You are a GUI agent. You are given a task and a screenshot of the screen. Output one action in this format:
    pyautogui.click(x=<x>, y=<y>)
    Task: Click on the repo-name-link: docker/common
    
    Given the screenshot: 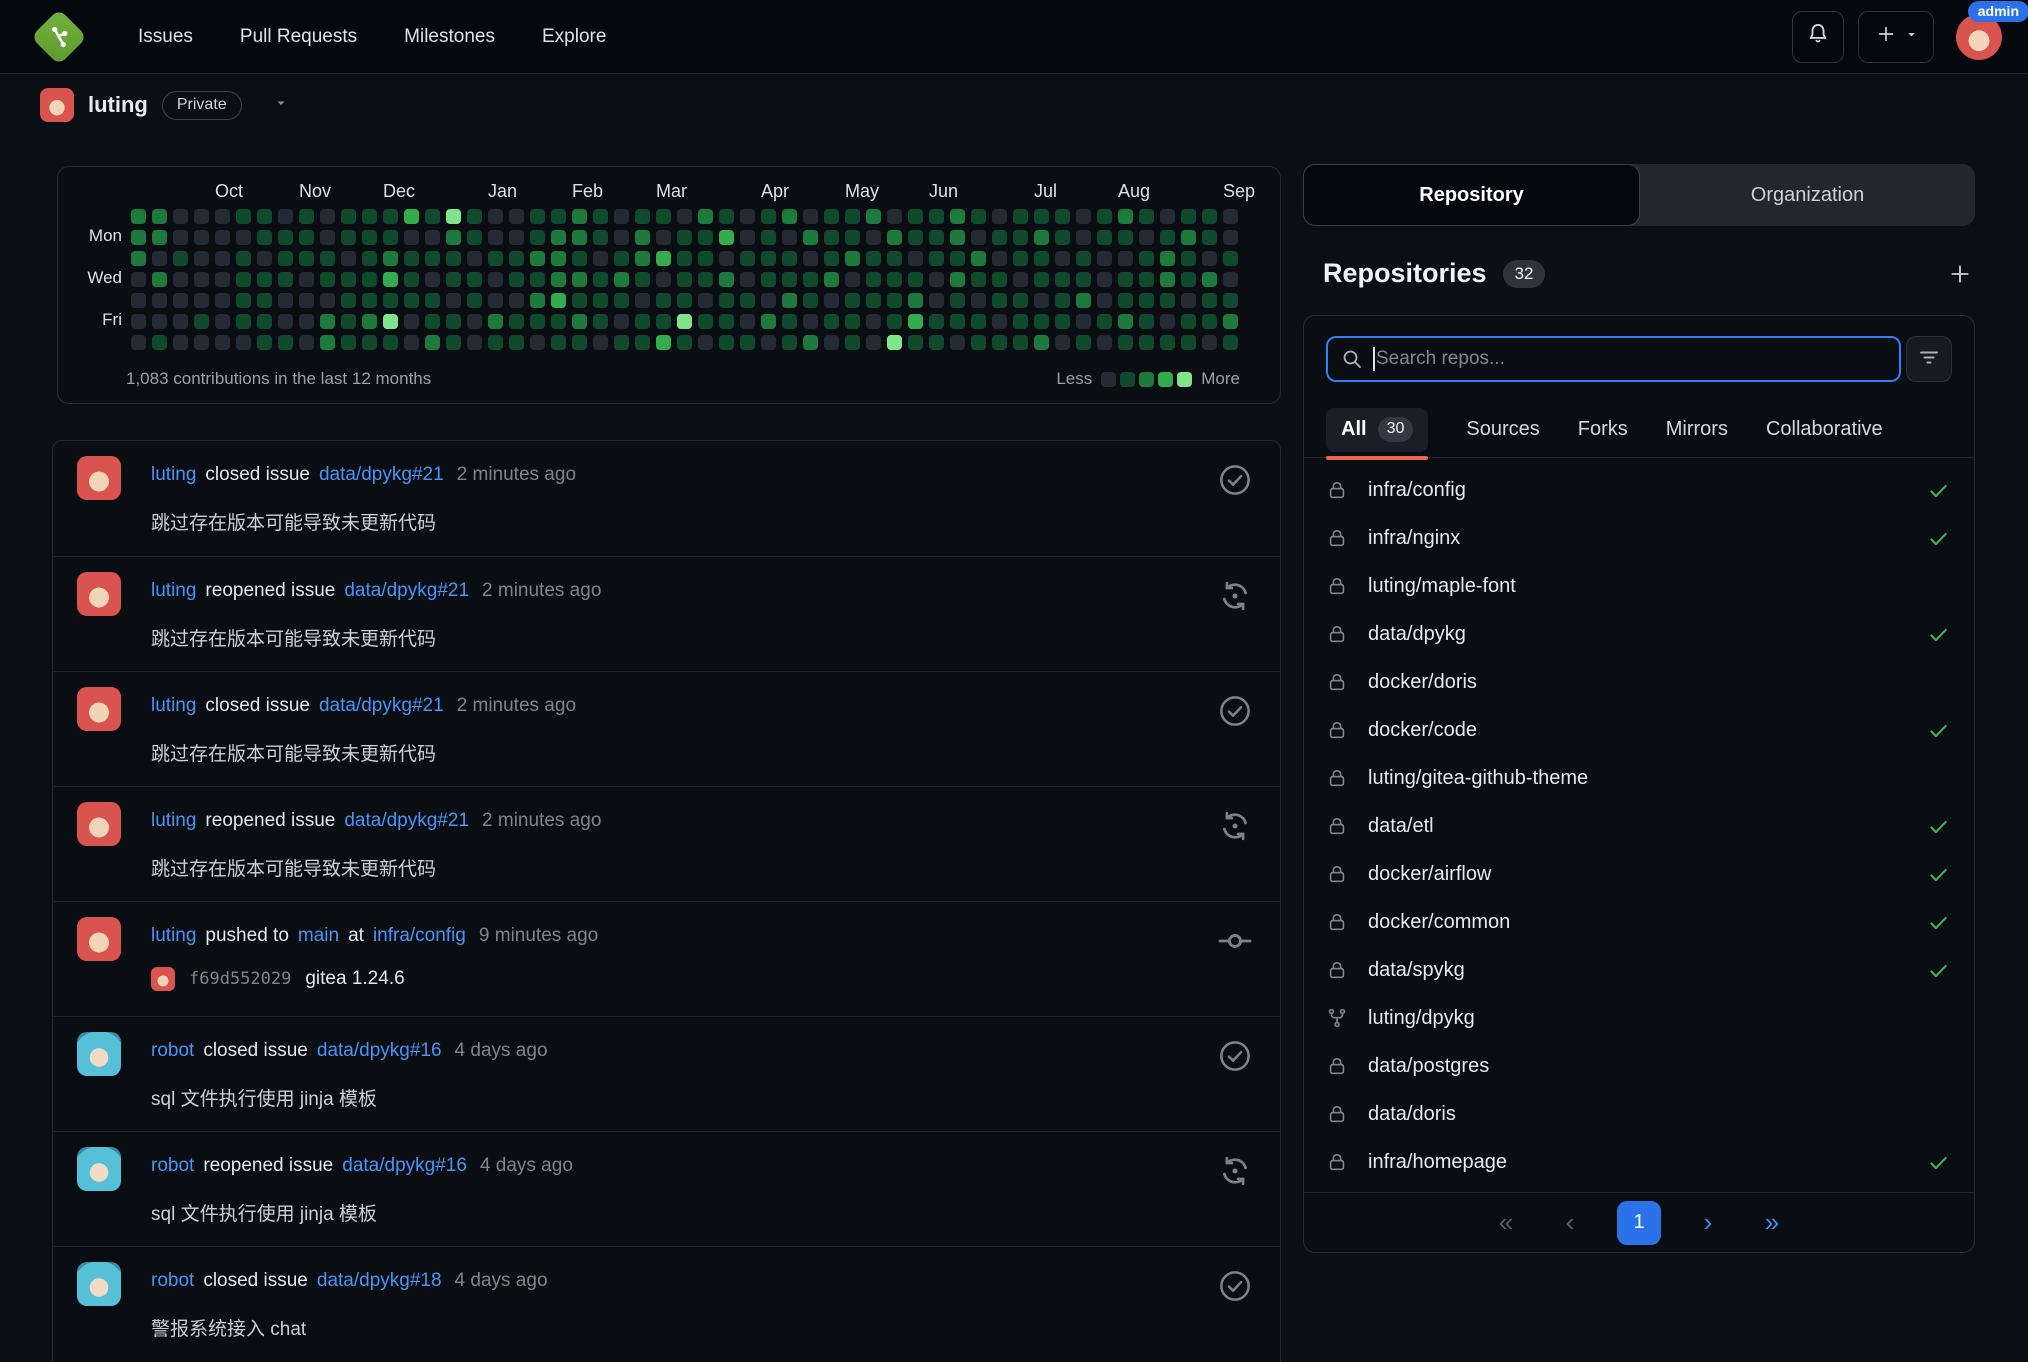 What is the action you would take?
    pyautogui.click(x=1439, y=922)
    